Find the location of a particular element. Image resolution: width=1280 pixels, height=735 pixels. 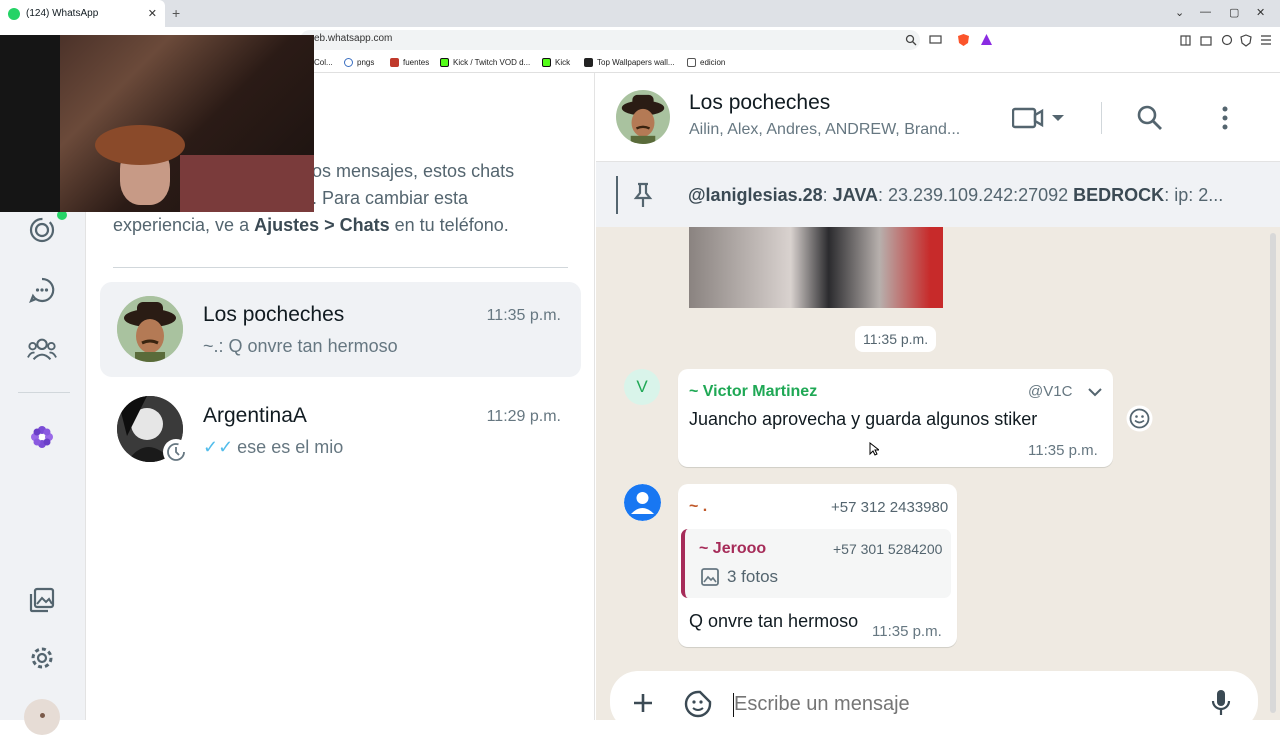

pin-indicator is located at coordinates (617, 195).